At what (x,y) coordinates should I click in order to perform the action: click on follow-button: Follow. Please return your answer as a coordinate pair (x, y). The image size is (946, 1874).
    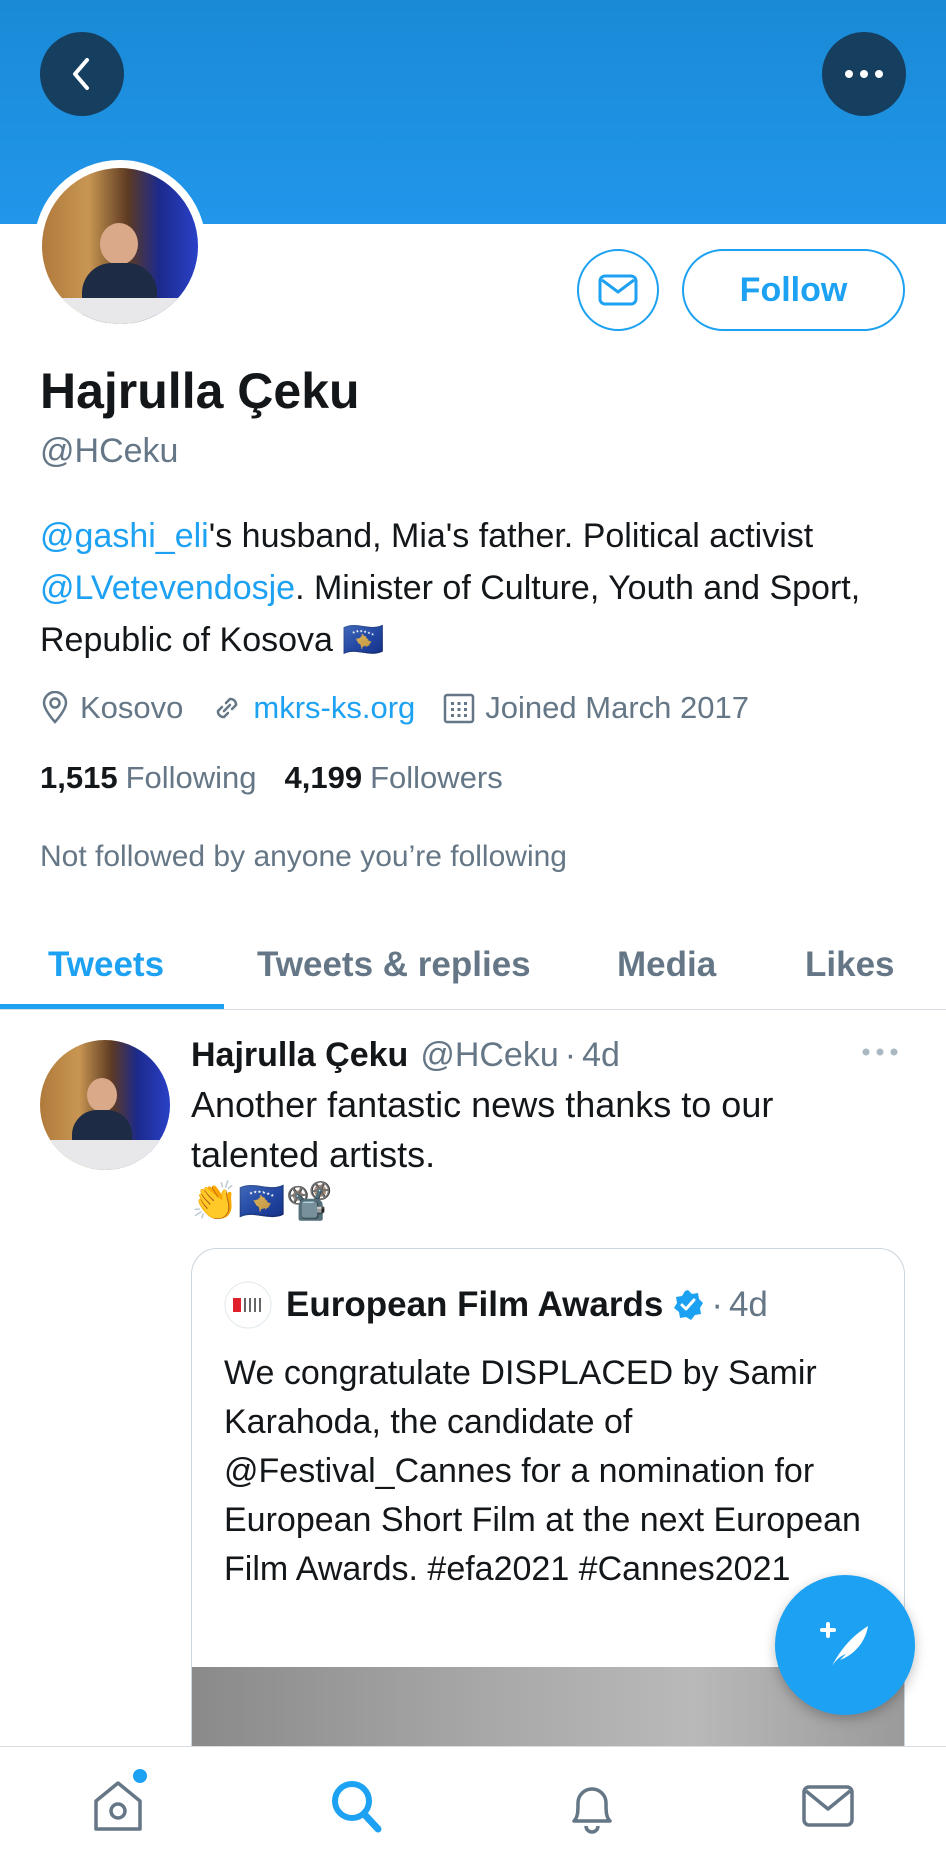
    Looking at the image, I should click on (793, 290).